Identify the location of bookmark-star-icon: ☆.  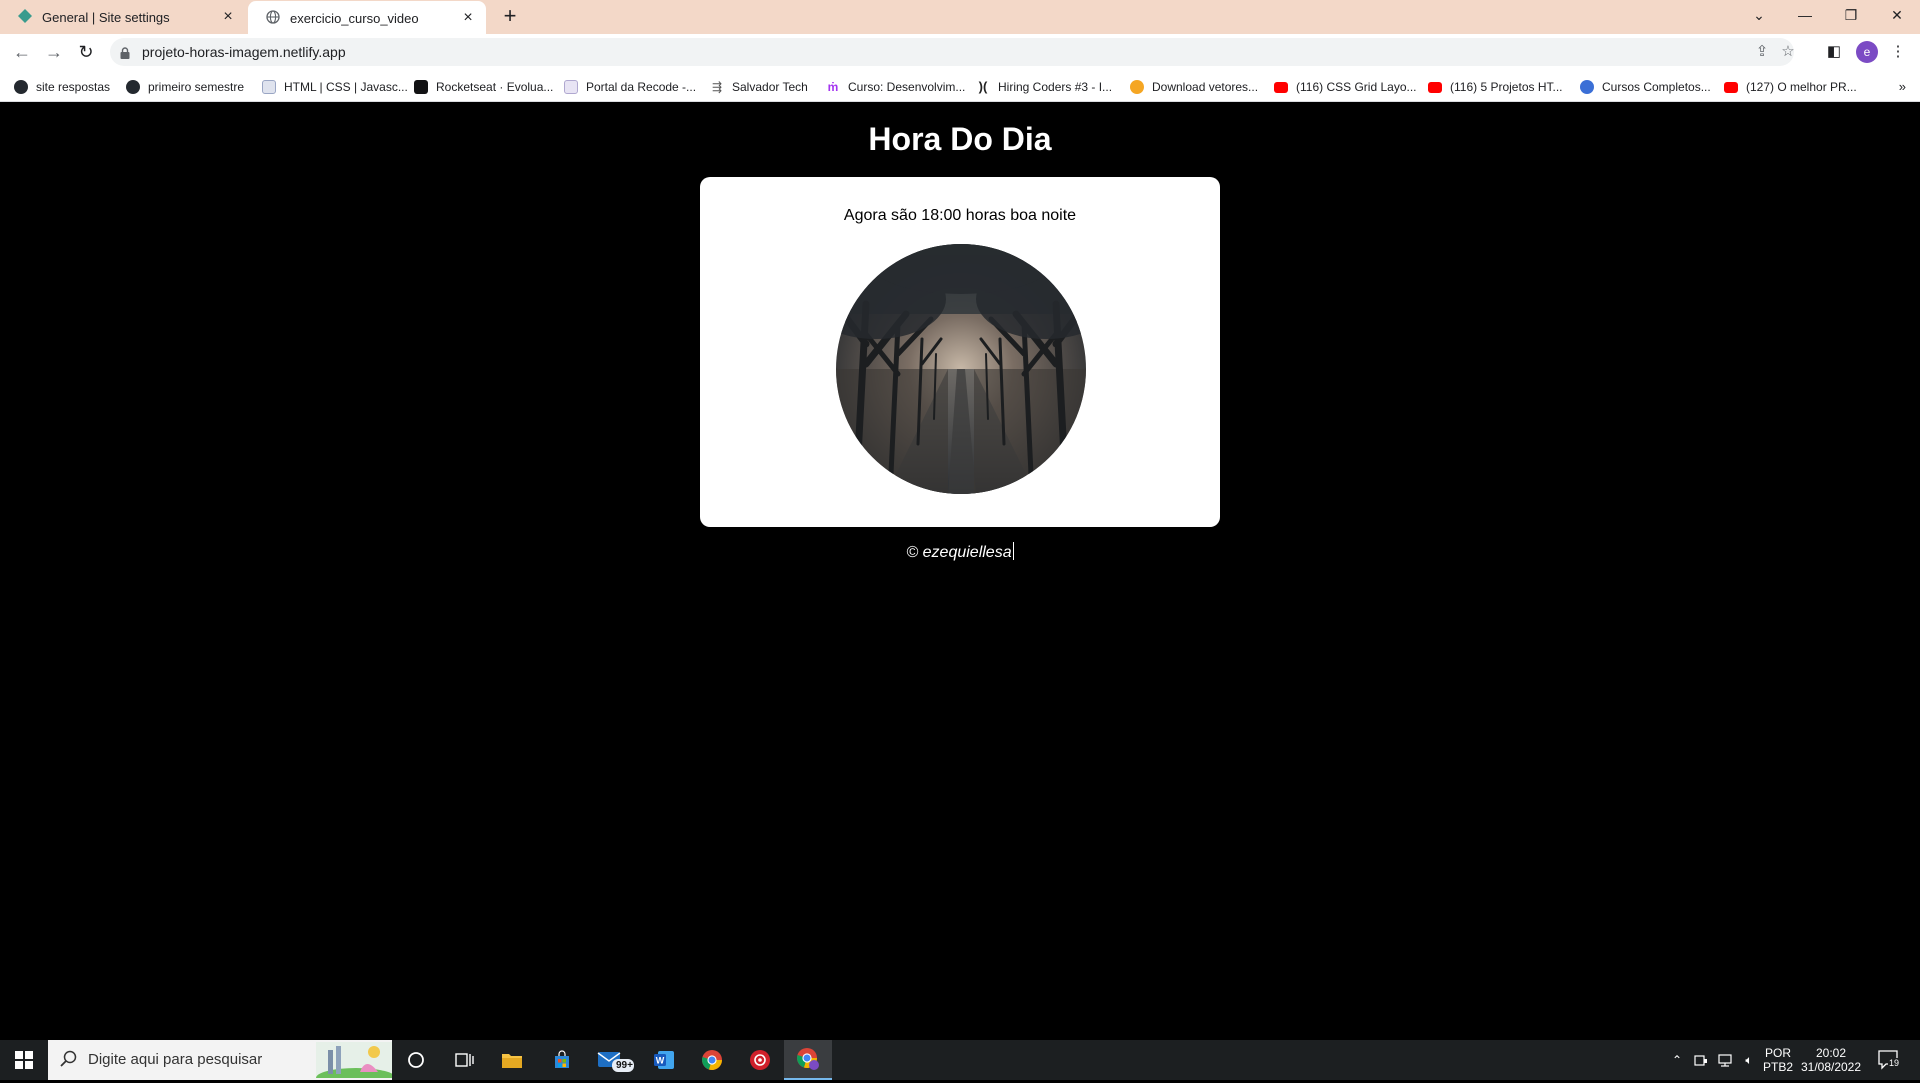
(1788, 52).